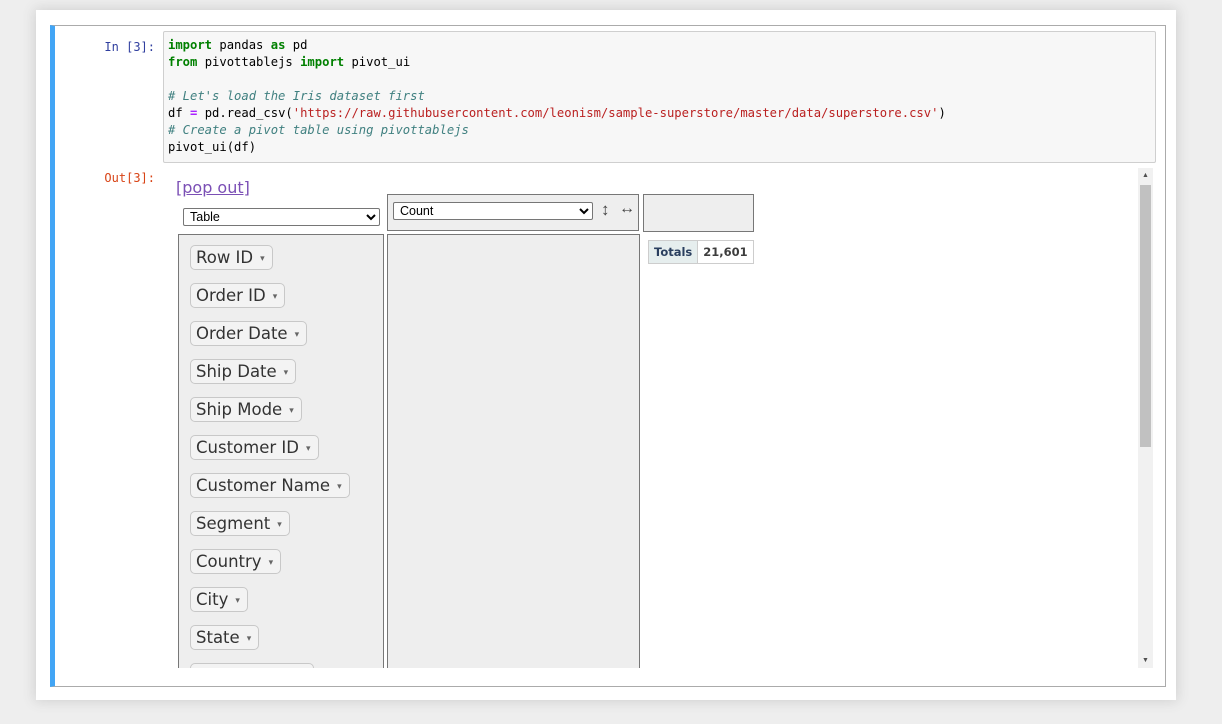 This screenshot has height=724, width=1222. Describe the element at coordinates (296, 45) in the screenshot. I see `code-token: pd` at that location.